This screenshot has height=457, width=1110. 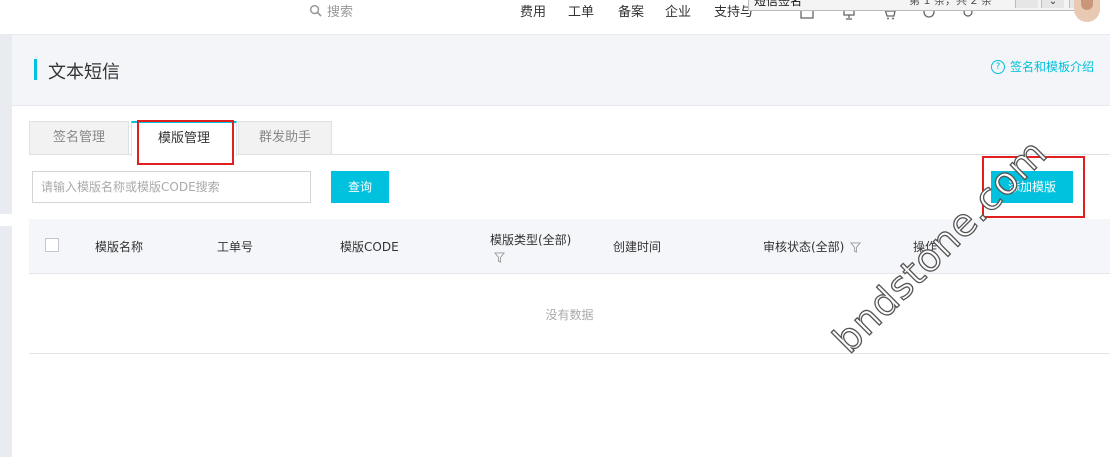 I want to click on find-result-count: 第 1 条，共 2 条, so click(x=950, y=3).